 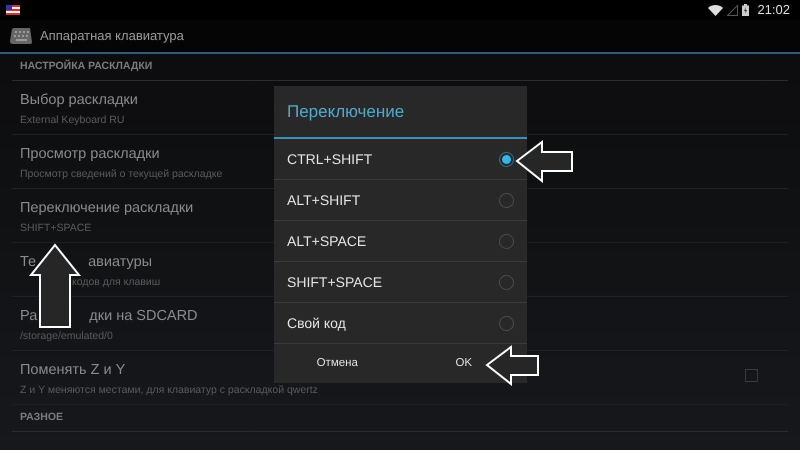 I want to click on item-summary: кодов для клавиш, so click(x=116, y=282).